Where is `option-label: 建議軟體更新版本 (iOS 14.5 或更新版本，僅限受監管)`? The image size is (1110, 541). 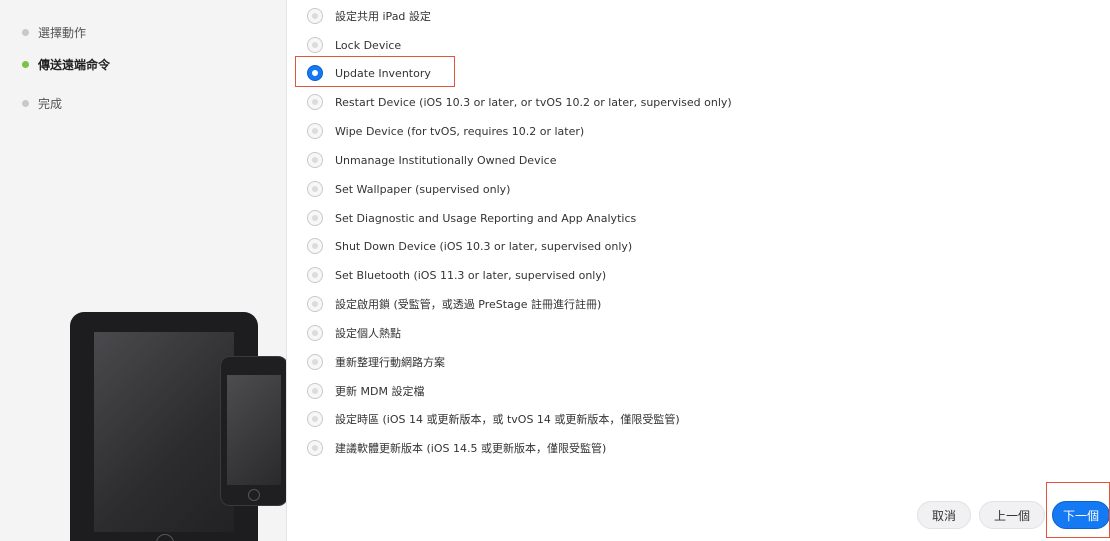
option-label: 建議軟體更新版本 (iOS 14.5 或更新版本，僅限受監管) is located at coordinates (471, 448).